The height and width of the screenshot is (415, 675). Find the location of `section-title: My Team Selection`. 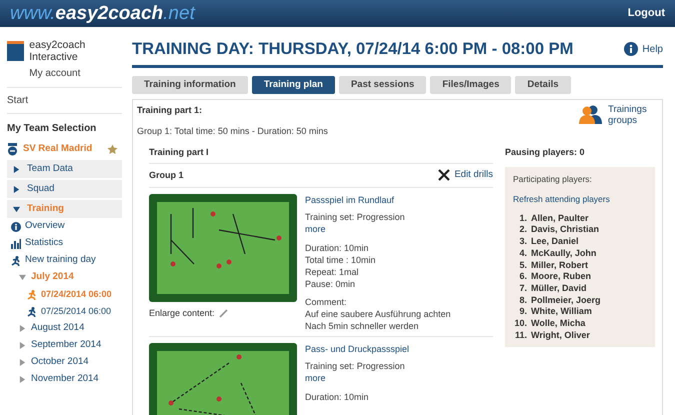

section-title: My Team Selection is located at coordinates (52, 129).